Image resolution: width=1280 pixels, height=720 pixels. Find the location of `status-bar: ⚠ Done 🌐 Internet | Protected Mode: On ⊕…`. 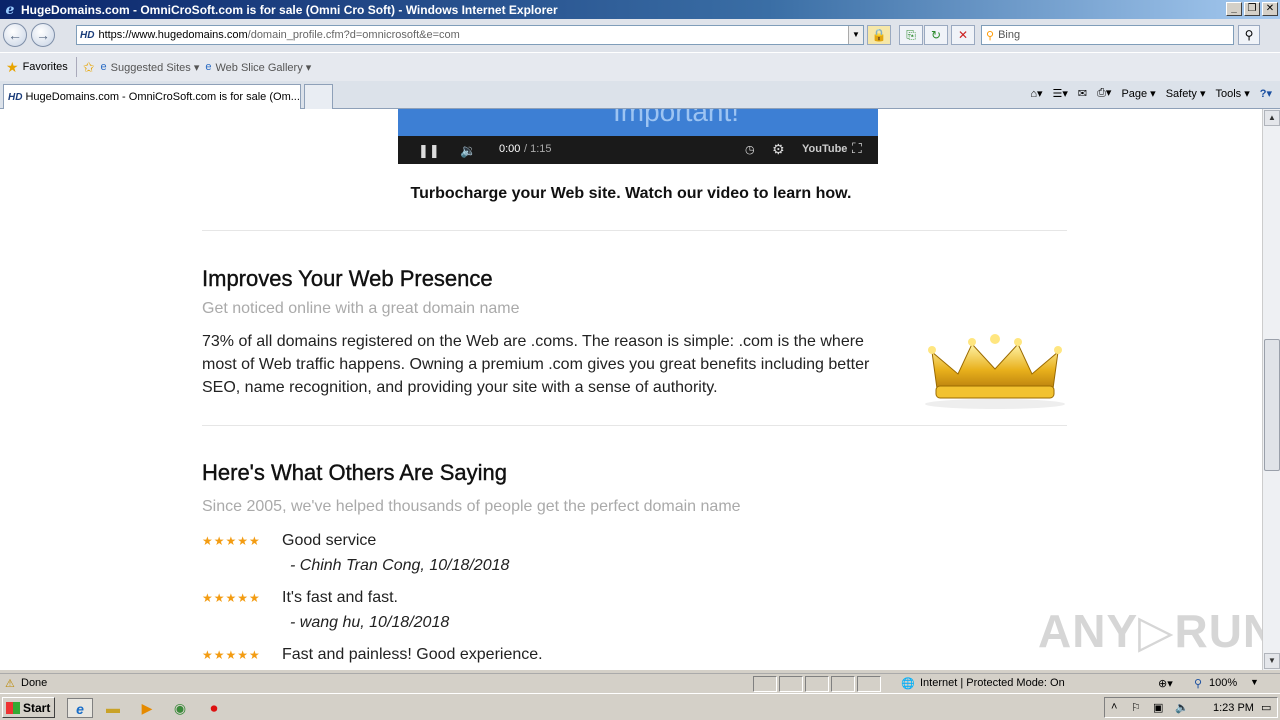

status-bar: ⚠ Done 🌐 Internet | Protected Mode: On ⊕… is located at coordinates (640, 683).